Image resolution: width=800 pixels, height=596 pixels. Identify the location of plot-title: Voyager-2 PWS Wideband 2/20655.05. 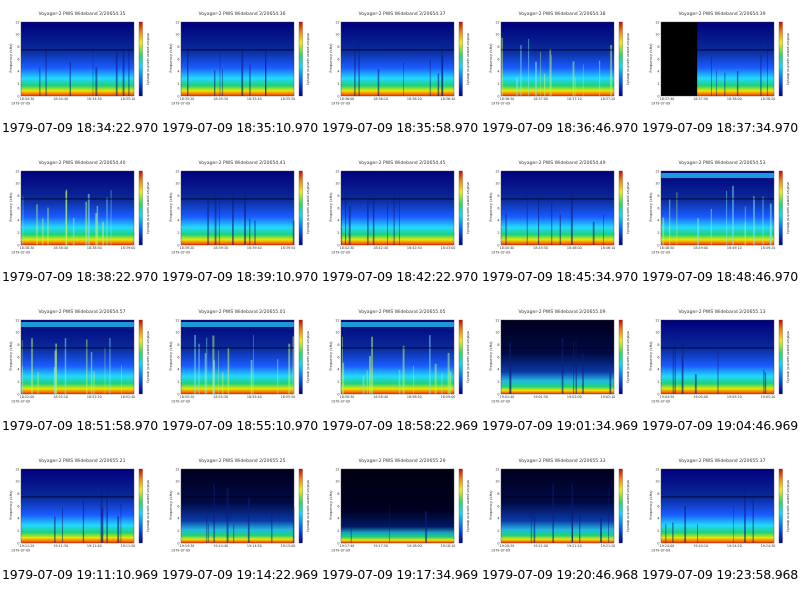
(401, 312).